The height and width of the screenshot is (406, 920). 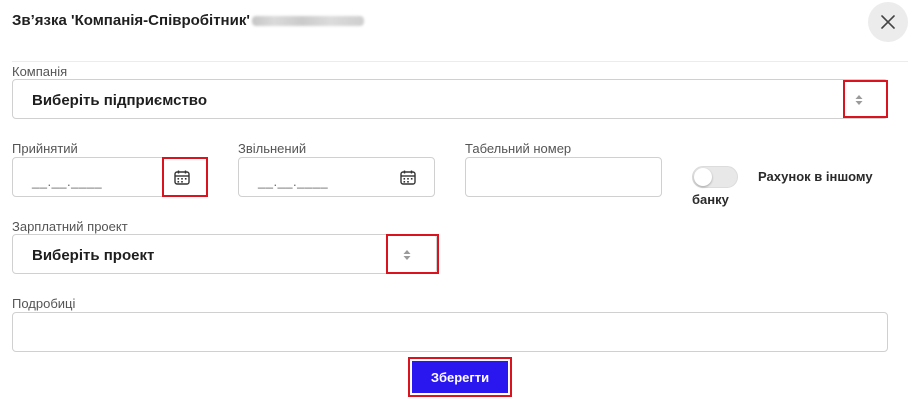 What do you see at coordinates (131, 20) in the screenshot?
I see `dialog-title-text: Зв’язка 'Компанія-Співробітник'` at bounding box center [131, 20].